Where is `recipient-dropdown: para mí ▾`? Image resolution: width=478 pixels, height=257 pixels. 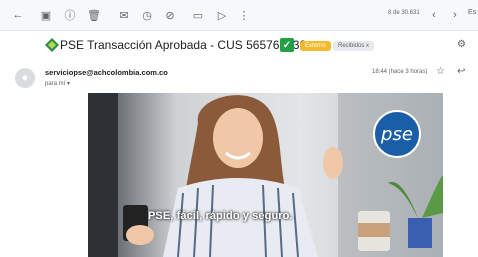 recipient-dropdown: para mí ▾ is located at coordinates (57, 83).